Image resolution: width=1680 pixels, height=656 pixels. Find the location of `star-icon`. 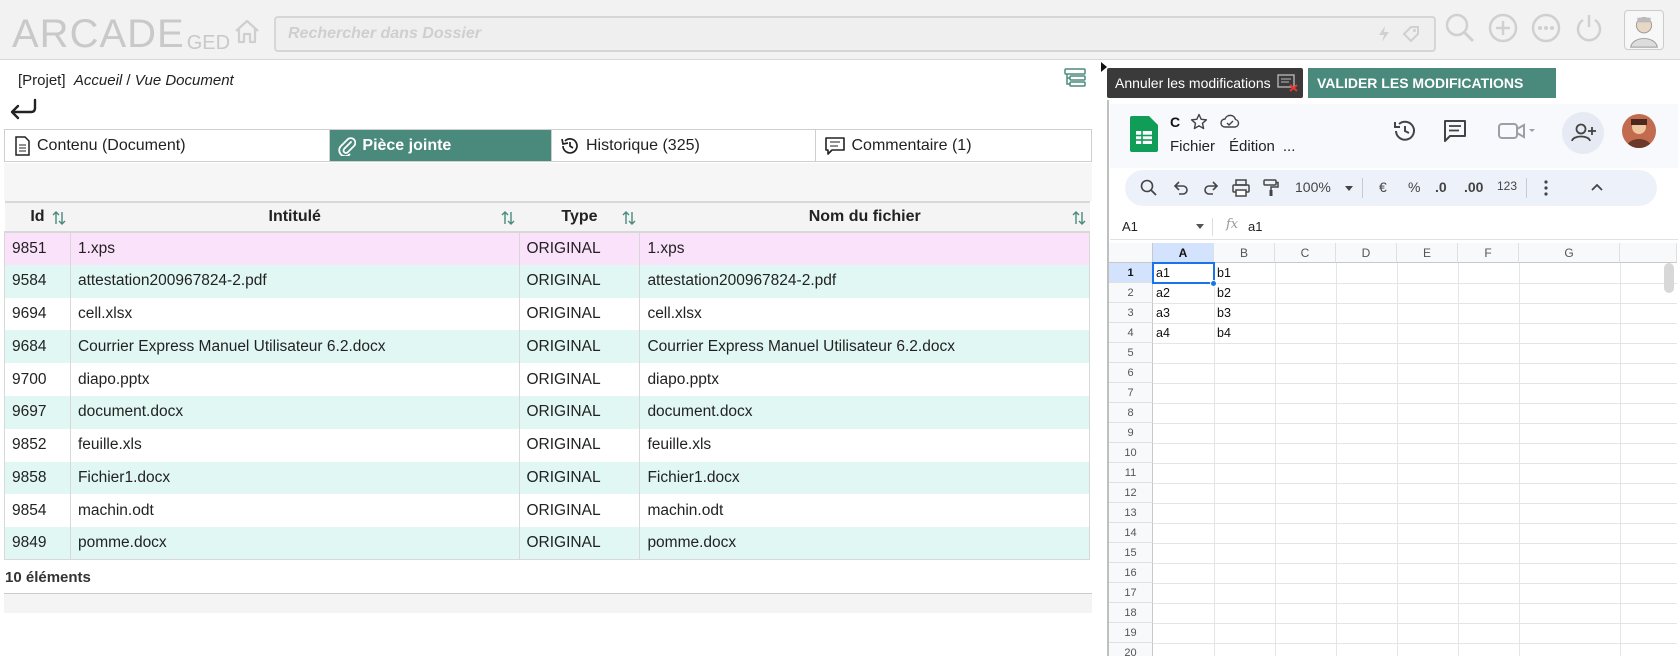

star-icon is located at coordinates (1199, 122).